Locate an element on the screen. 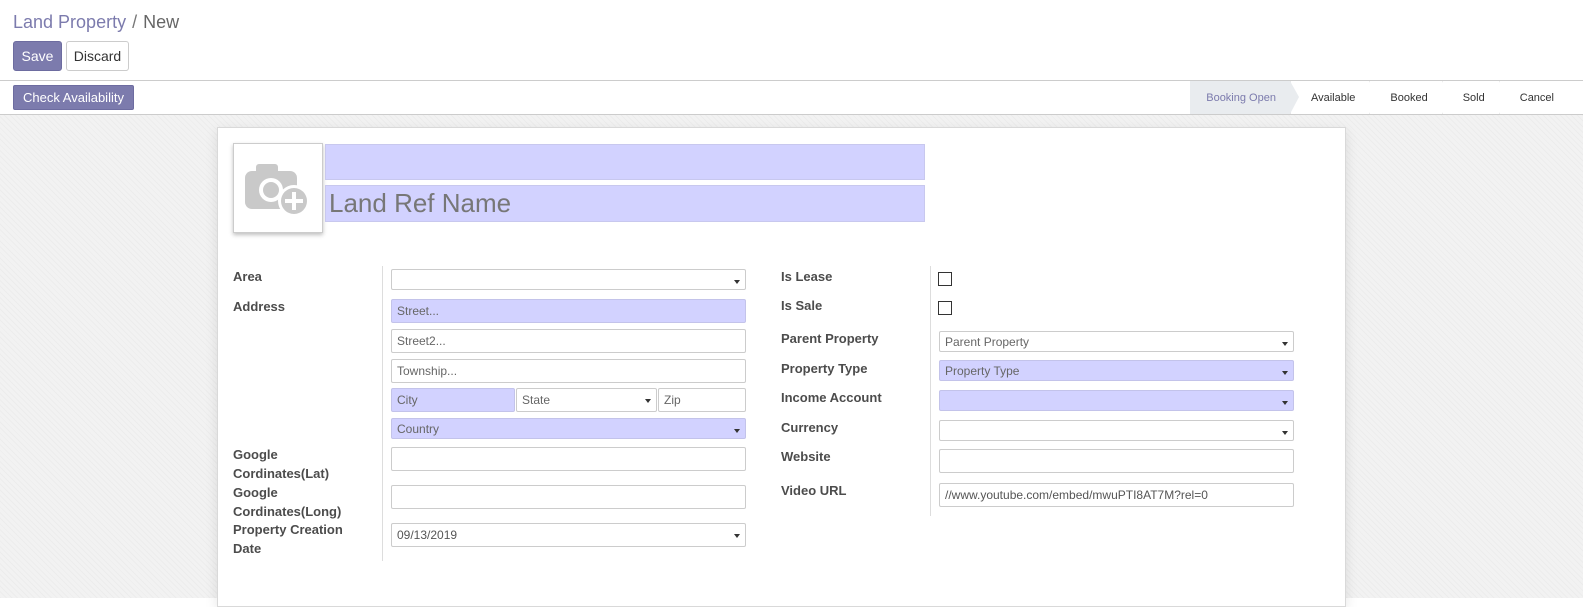 The width and height of the screenshot is (1583, 607). is-sale-checkbox is located at coordinates (945, 308).